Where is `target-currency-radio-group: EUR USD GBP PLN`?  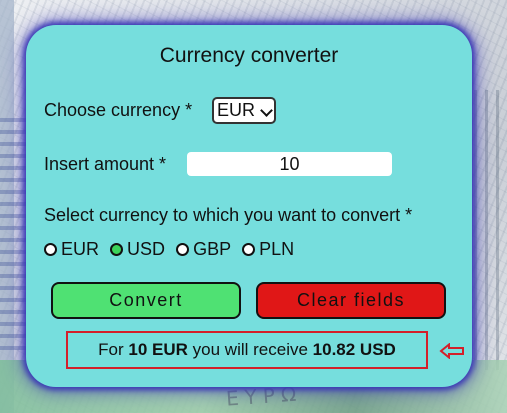
target-currency-radio-group: EUR USD GBP PLN is located at coordinates (172, 250).